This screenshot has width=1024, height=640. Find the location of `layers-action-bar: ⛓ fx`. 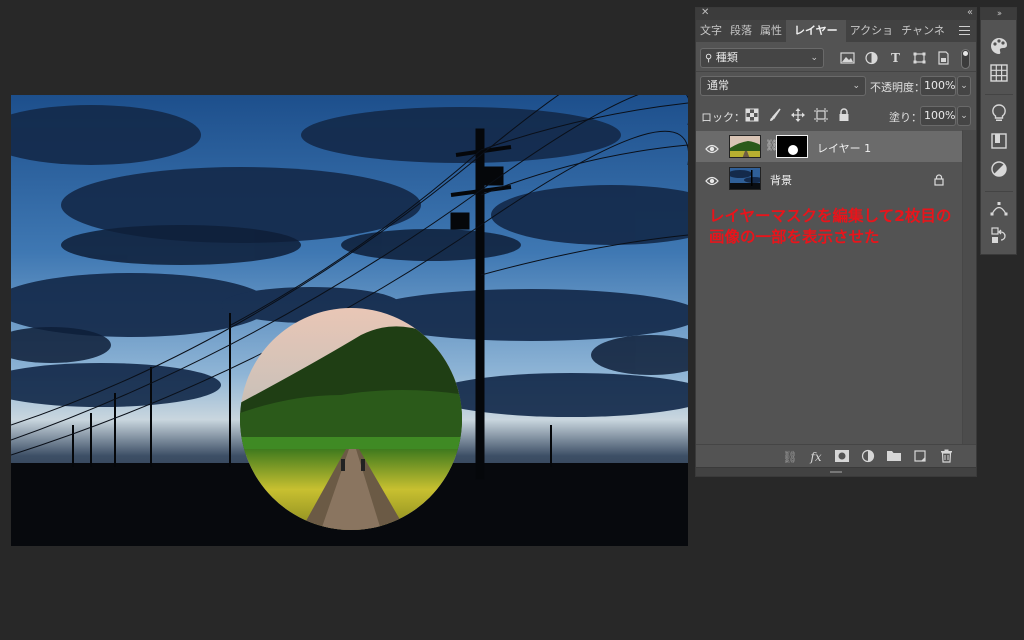

layers-action-bar: ⛓ fx is located at coordinates (836, 456).